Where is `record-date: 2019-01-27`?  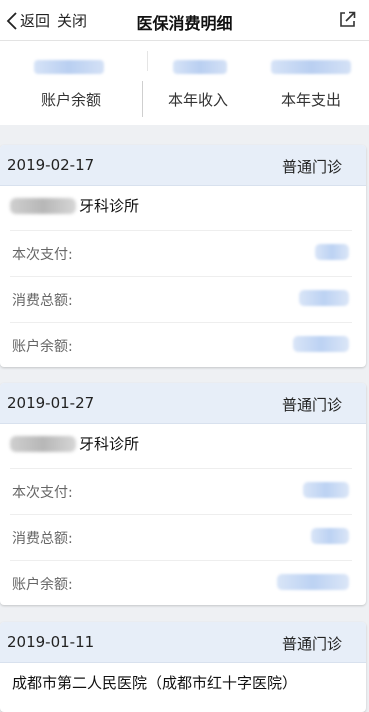
record-date: 2019-01-27 is located at coordinates (51, 403).